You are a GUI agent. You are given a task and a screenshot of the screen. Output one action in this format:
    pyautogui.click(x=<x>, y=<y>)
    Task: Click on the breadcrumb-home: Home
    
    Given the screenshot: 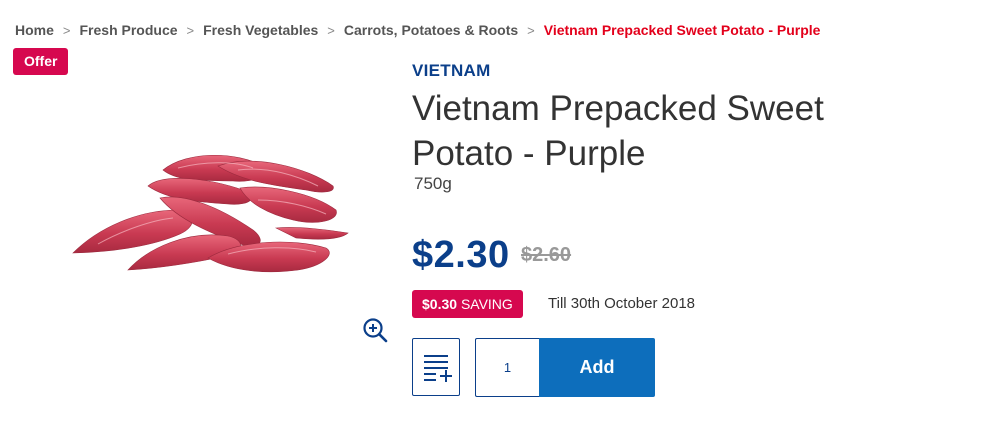 What is the action you would take?
    pyautogui.click(x=34, y=30)
    